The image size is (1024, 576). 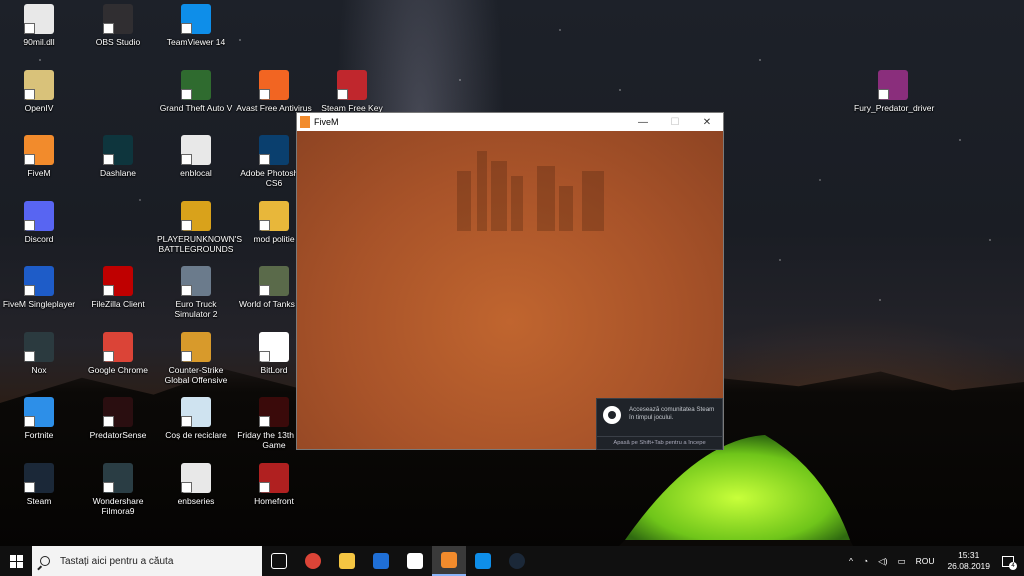 What do you see at coordinates (39, 369) in the screenshot?
I see `desktop-icon-label: Nox` at bounding box center [39, 369].